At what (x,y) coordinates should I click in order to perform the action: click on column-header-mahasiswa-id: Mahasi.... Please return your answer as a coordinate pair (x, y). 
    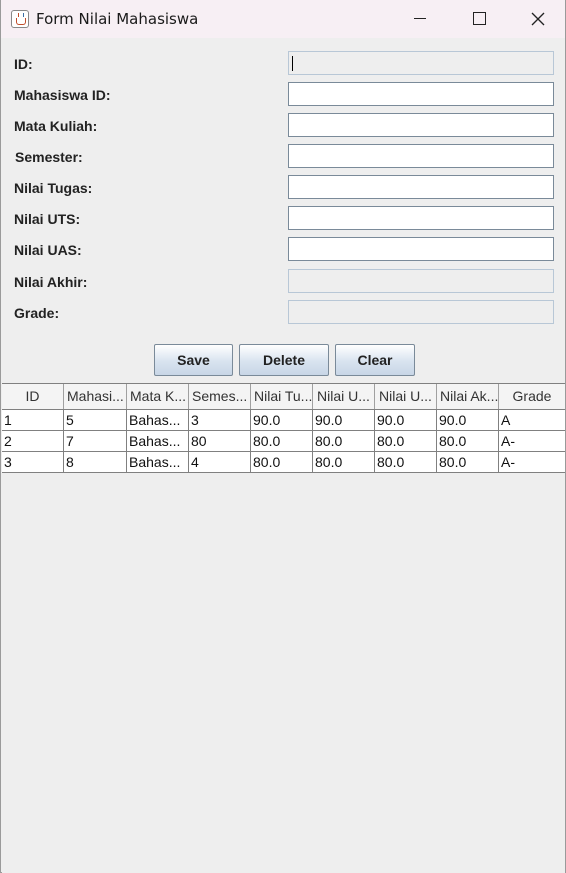
    Looking at the image, I should click on (95, 396).